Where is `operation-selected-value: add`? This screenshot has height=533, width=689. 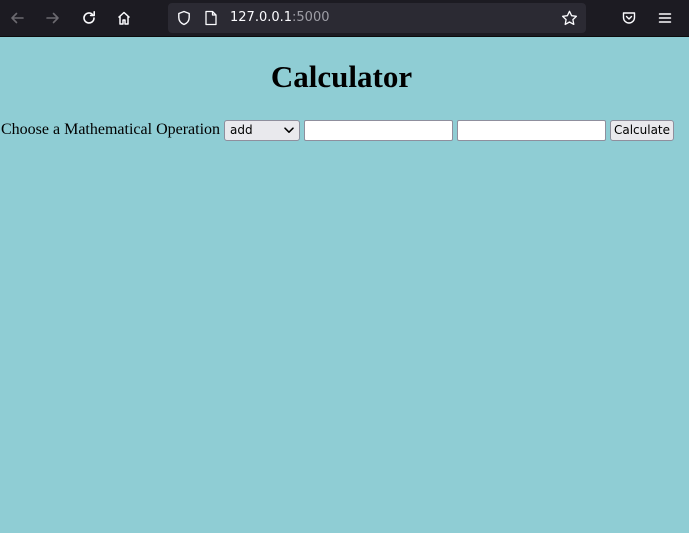
operation-selected-value: add is located at coordinates (241, 130).